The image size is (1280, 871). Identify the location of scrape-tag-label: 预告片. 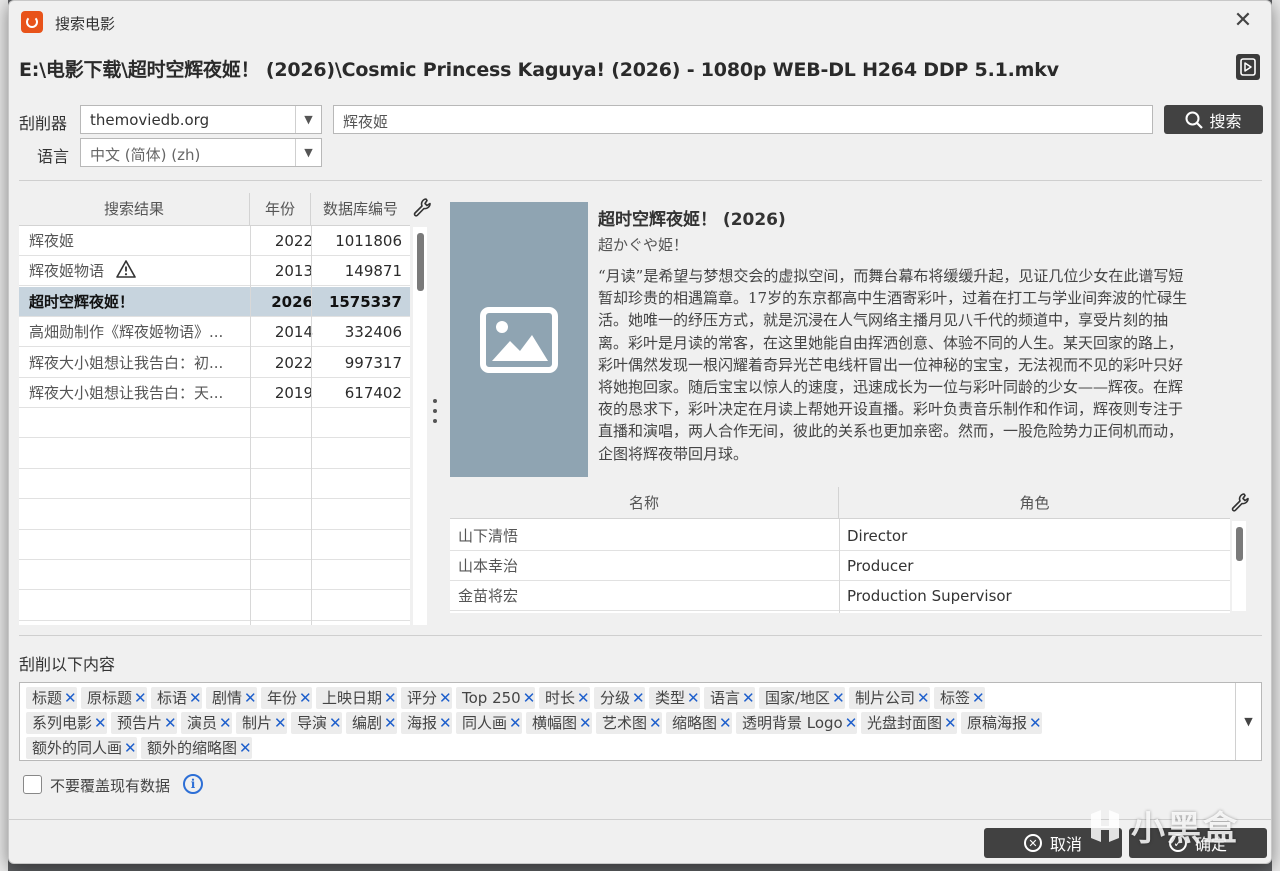
(140, 723).